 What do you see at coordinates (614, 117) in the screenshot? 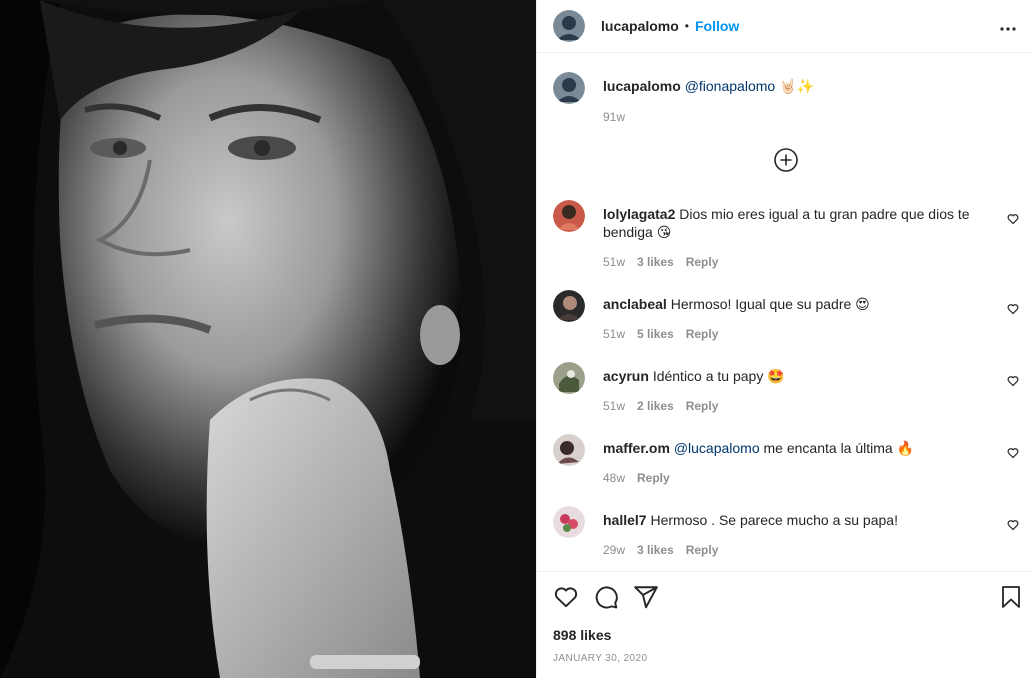
I see `caption-time: 91w` at bounding box center [614, 117].